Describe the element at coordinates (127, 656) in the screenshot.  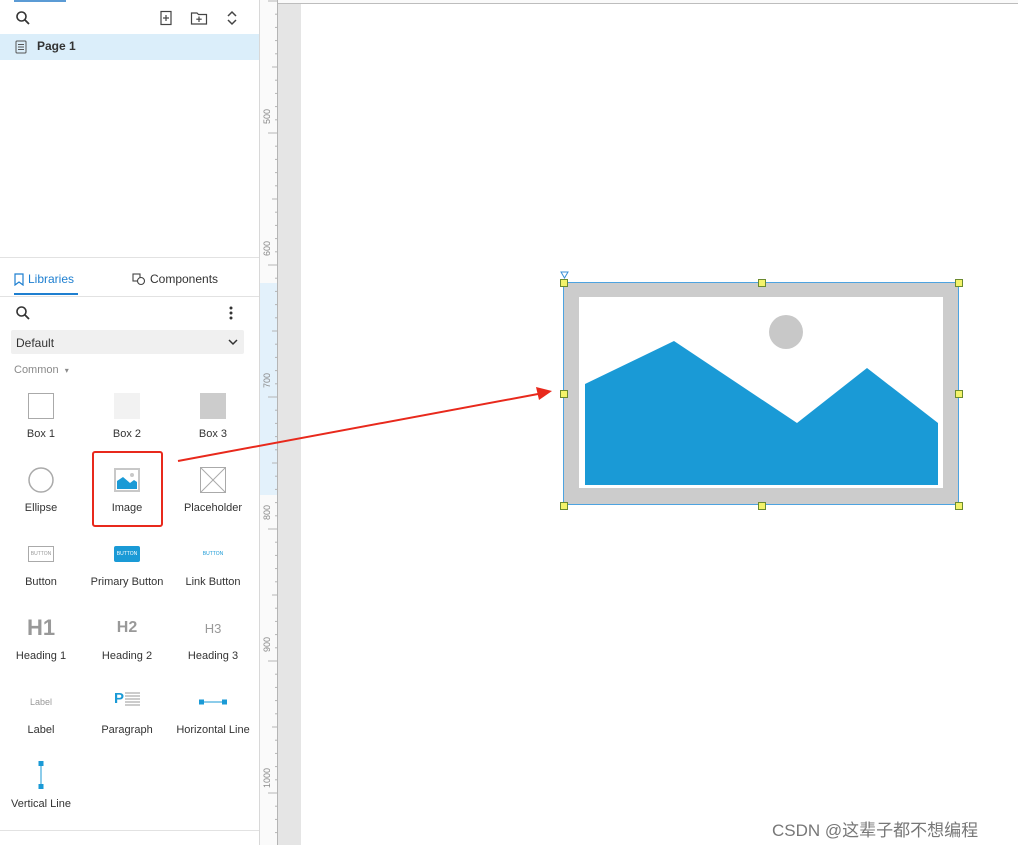
I see `widget-label: Heading 2` at that location.